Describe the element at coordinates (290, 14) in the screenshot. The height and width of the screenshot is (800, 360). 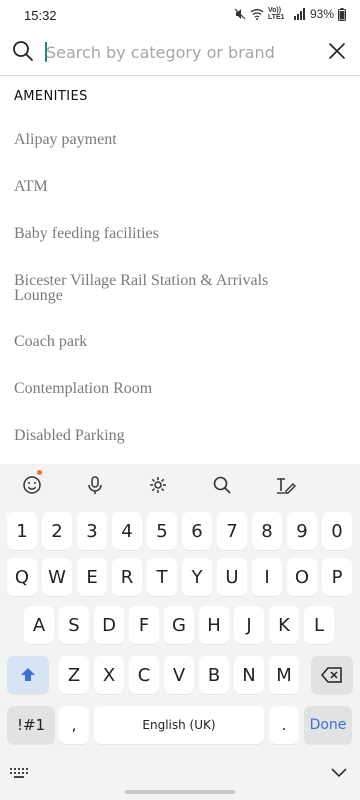
I see `status-icons: Vo)) LTE1 93%` at that location.